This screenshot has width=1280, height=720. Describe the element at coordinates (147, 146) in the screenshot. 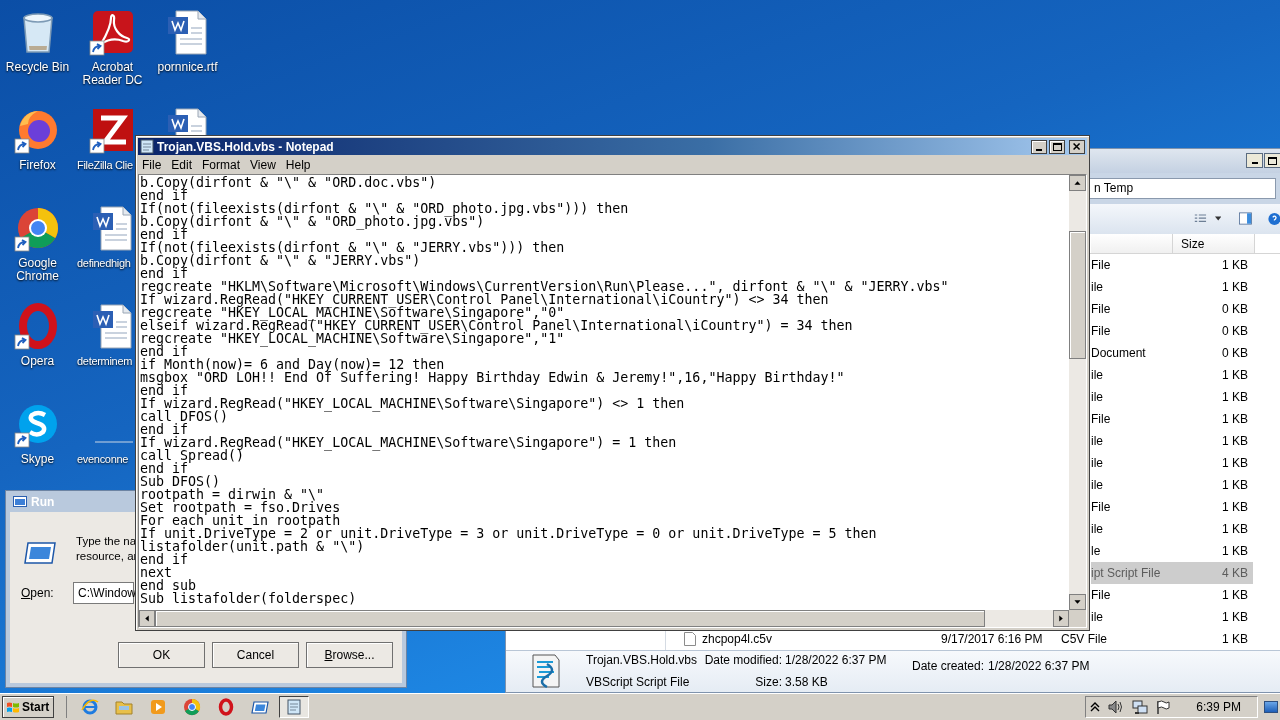

I see `notepad-icon` at that location.